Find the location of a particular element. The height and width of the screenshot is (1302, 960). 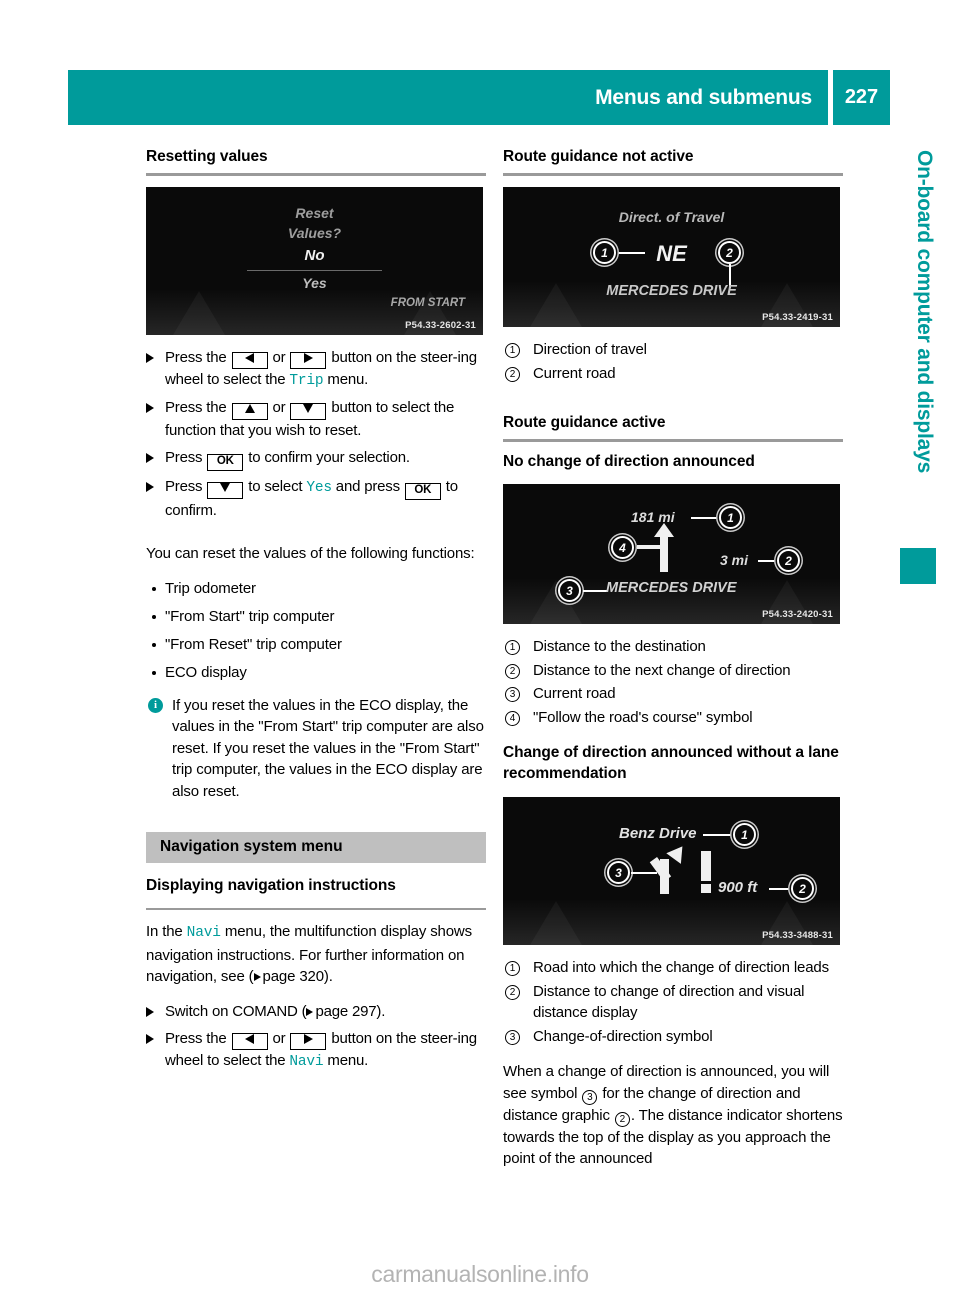

turn-arrow-head-icon is located at coordinates (678, 852).